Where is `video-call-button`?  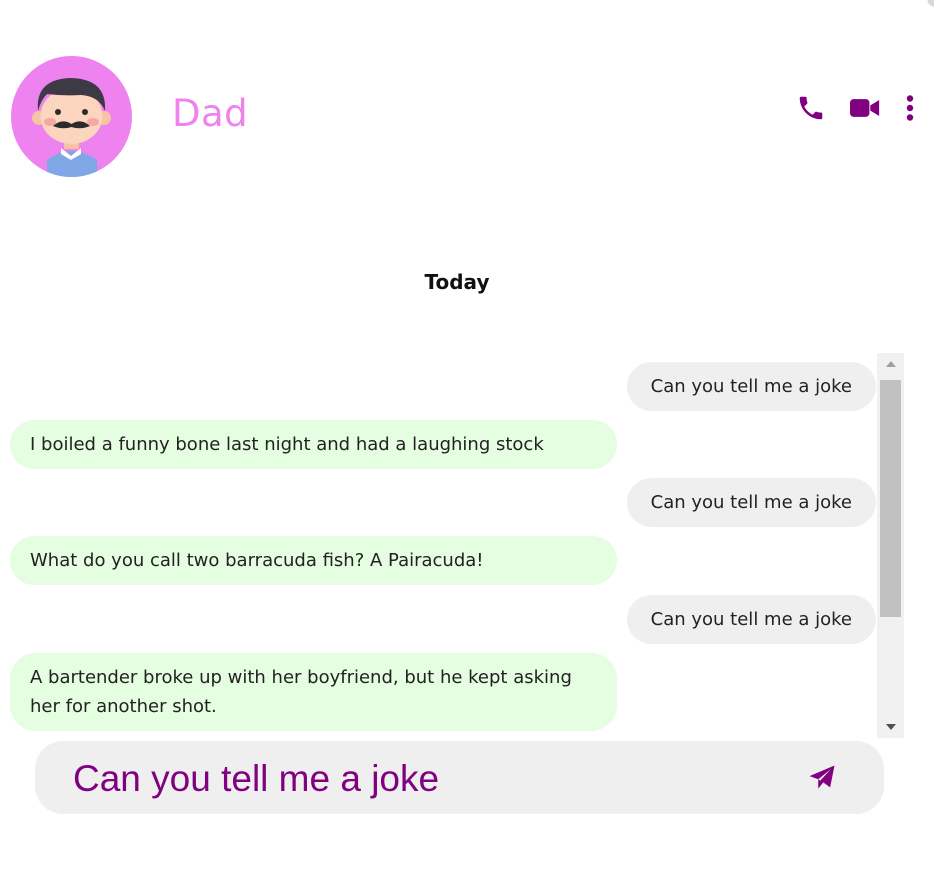 video-call-button is located at coordinates (865, 108).